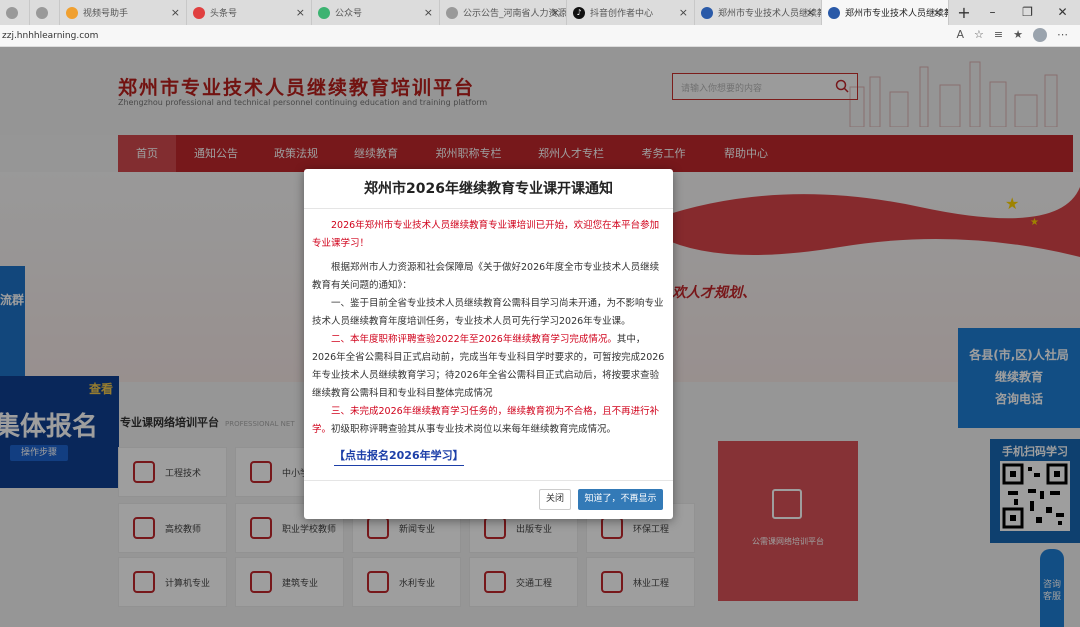 This screenshot has width=1080, height=627. What do you see at coordinates (50, 36) in the screenshot?
I see `url-field: zzj.hnhhlearning.com` at bounding box center [50, 36].